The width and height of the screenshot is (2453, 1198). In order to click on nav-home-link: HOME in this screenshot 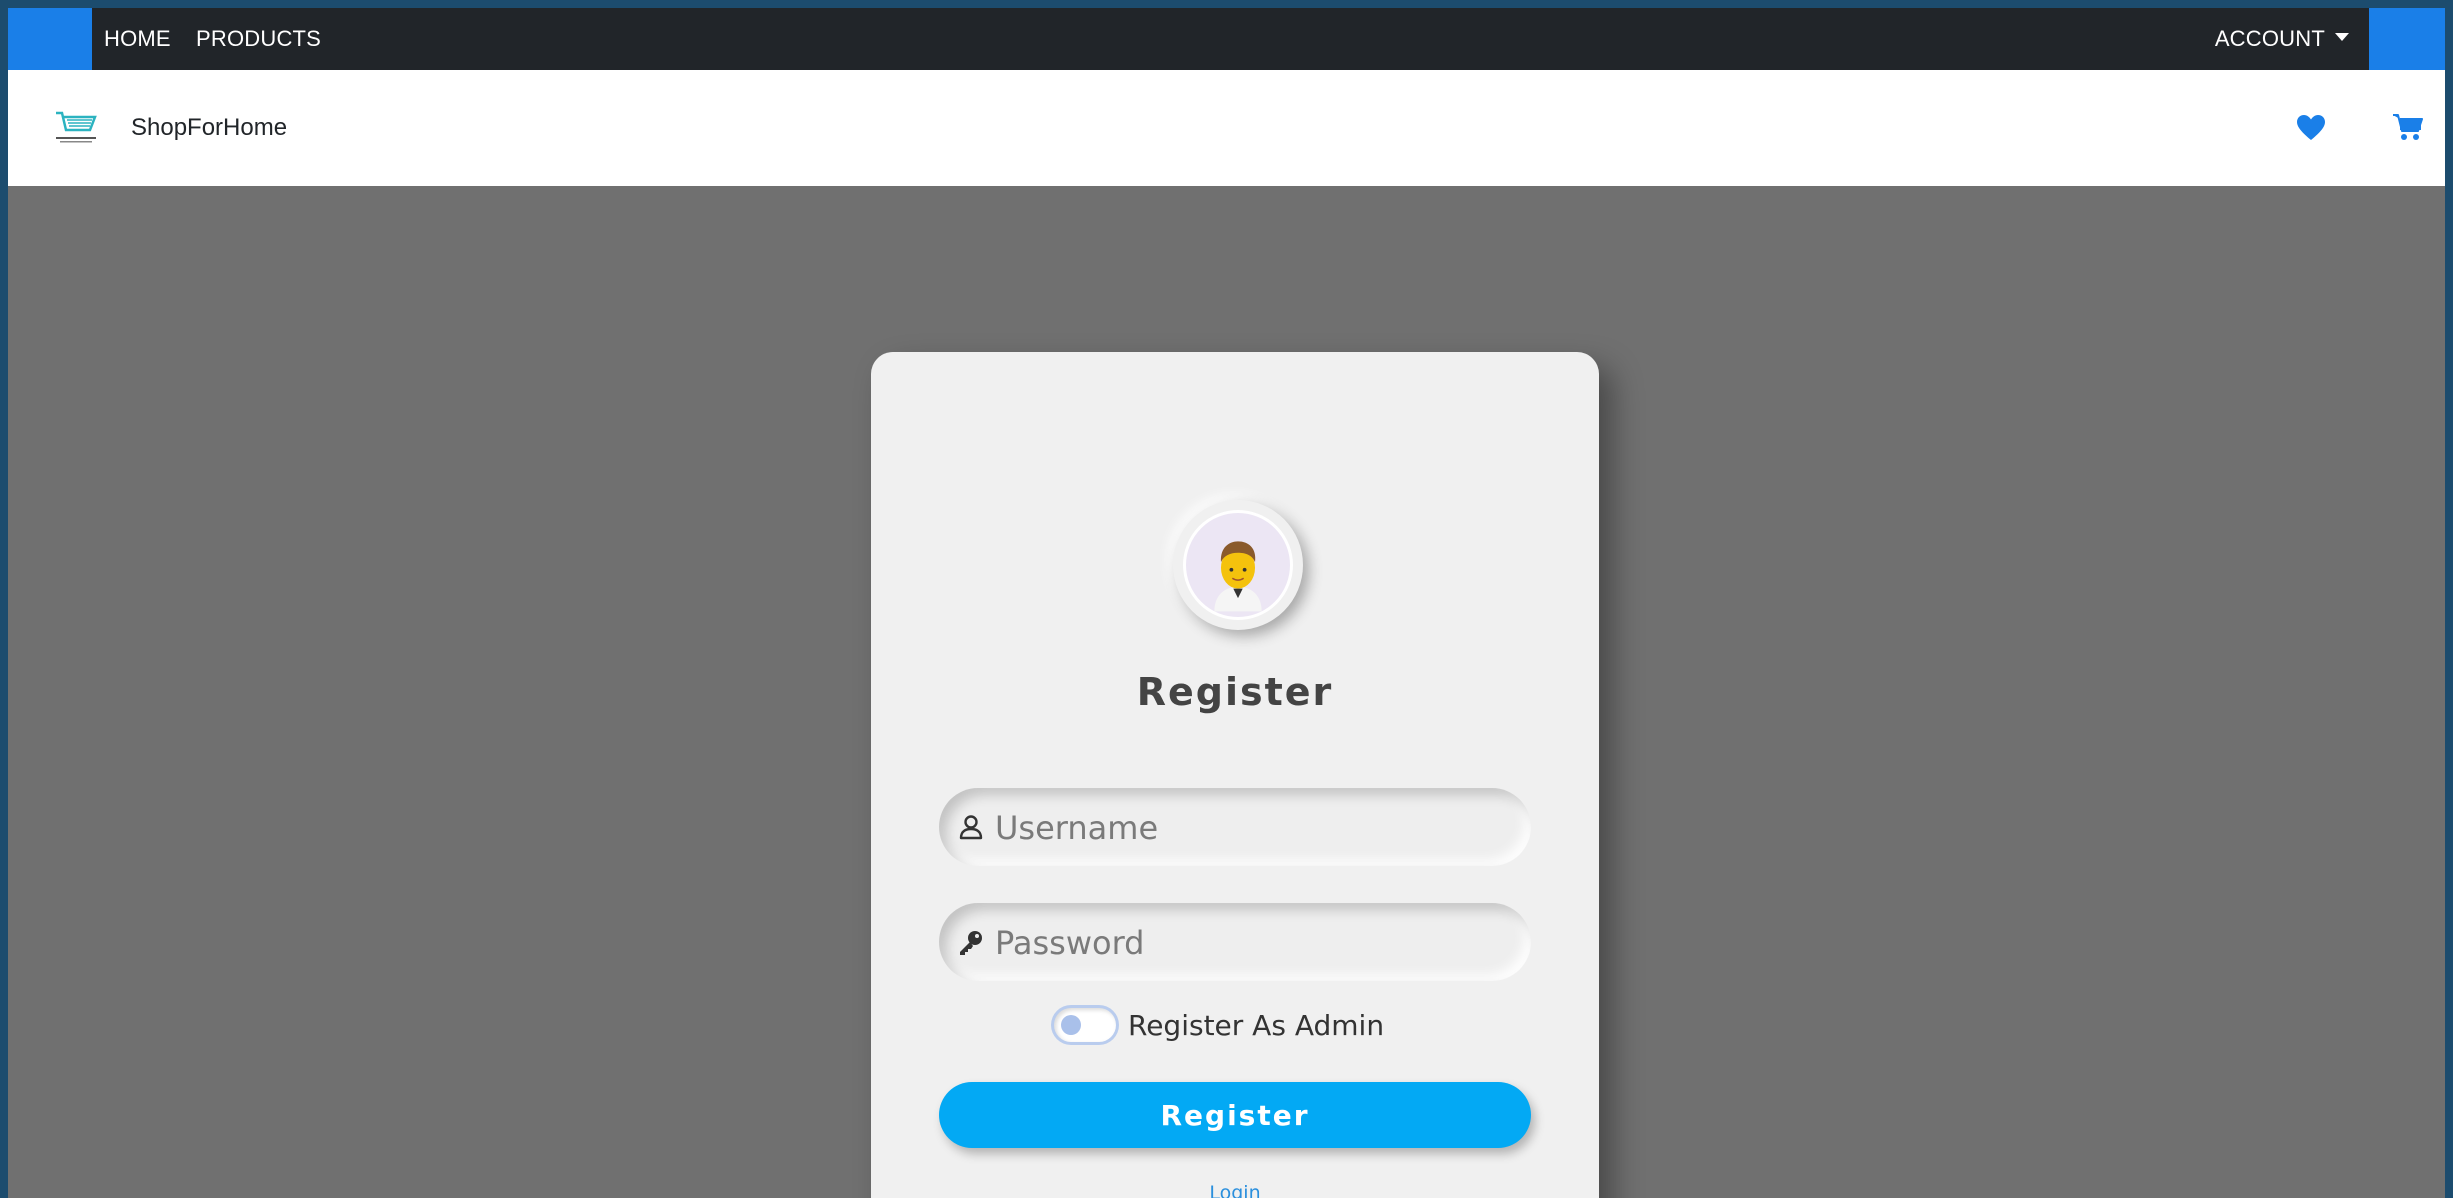, I will do `click(137, 39)`.